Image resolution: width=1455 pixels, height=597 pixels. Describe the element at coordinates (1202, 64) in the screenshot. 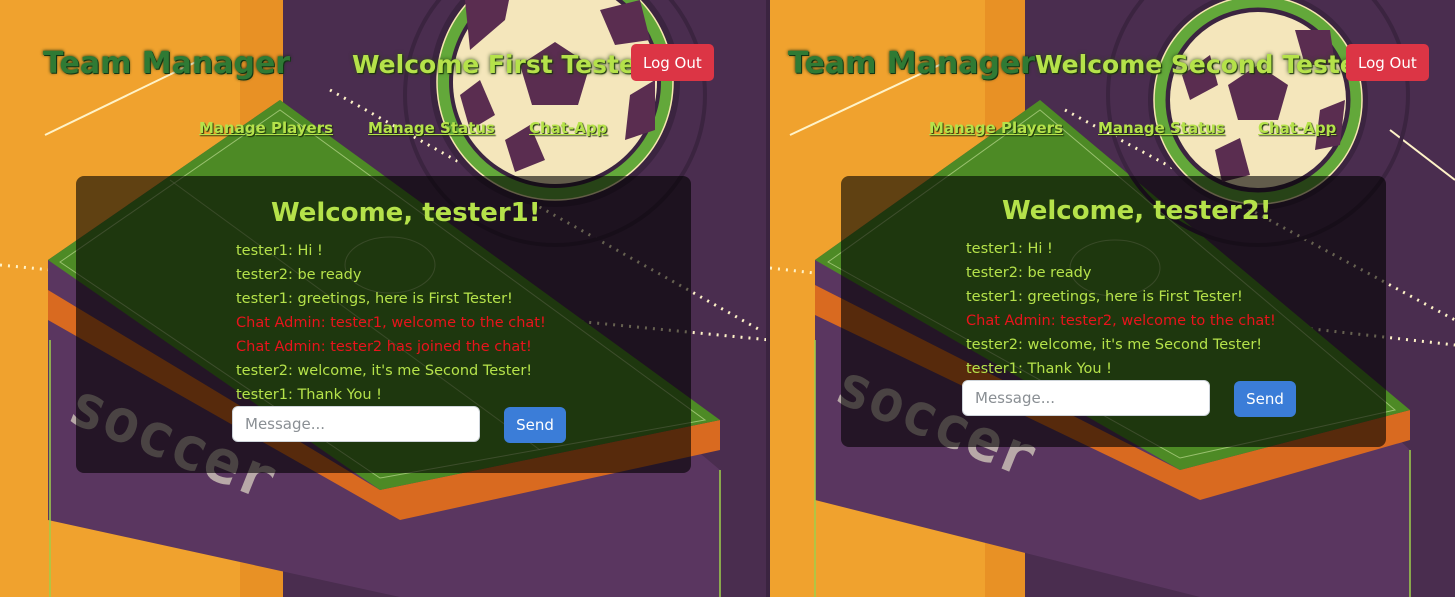

I see `welcome-user-title: Welcome Second Tester` at that location.